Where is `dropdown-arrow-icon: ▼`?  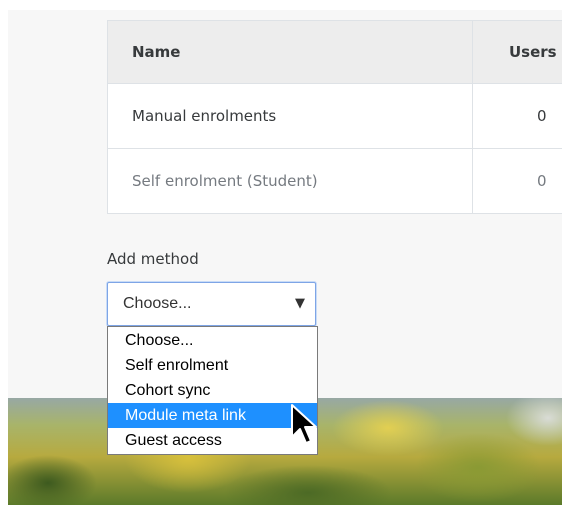 dropdown-arrow-icon: ▼ is located at coordinates (300, 303).